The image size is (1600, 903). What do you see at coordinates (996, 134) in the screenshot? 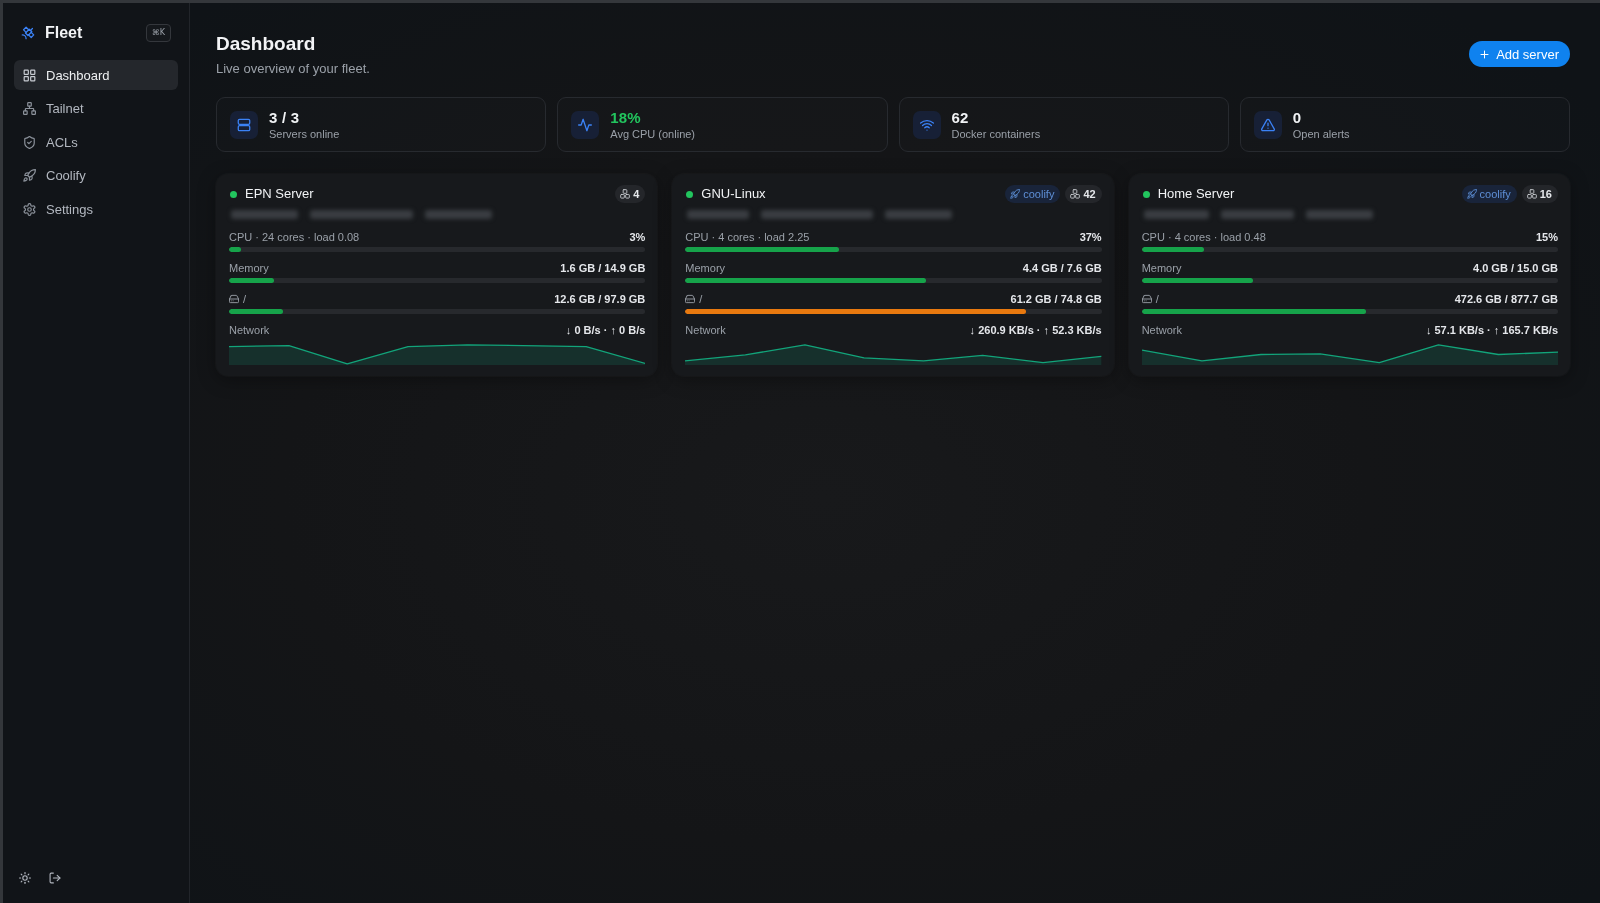
I see `stat-label: Docker containers` at bounding box center [996, 134].